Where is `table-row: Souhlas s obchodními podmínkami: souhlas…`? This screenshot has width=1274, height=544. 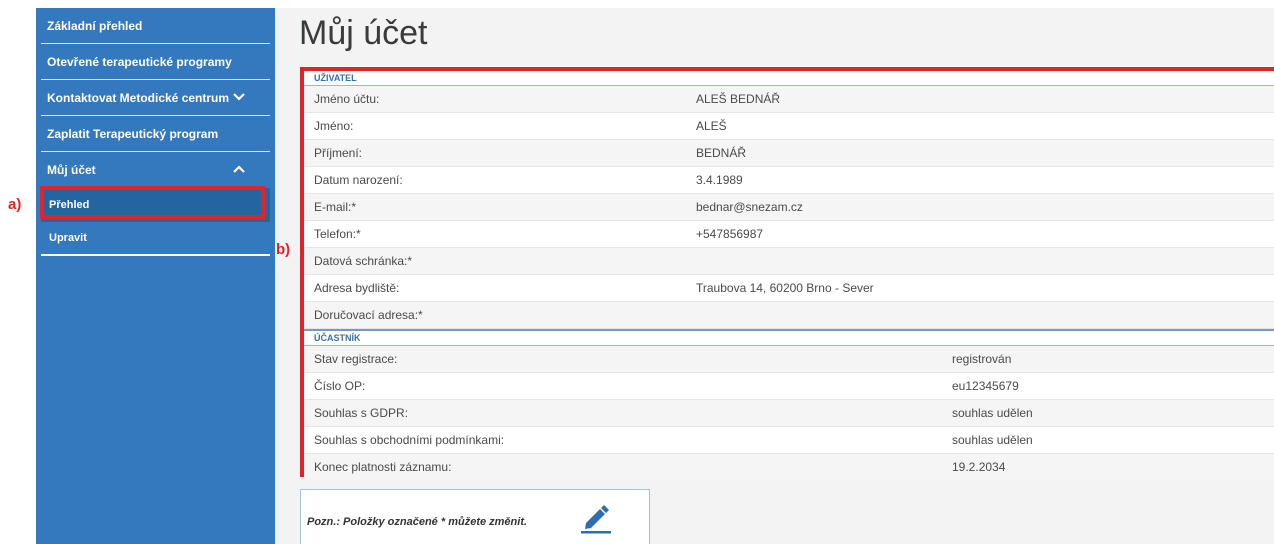
table-row: Souhlas s obchodními podmínkami: souhlas… is located at coordinates (789, 440).